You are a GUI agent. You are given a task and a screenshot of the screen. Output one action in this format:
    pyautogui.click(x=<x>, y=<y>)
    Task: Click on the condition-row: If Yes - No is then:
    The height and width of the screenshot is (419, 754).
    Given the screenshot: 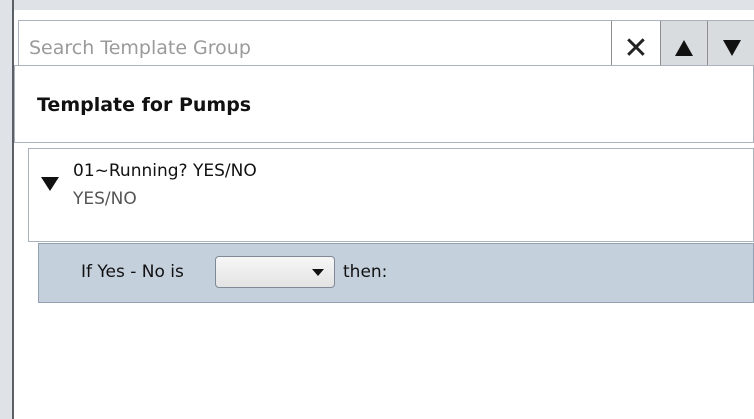 What is the action you would take?
    pyautogui.click(x=396, y=273)
    